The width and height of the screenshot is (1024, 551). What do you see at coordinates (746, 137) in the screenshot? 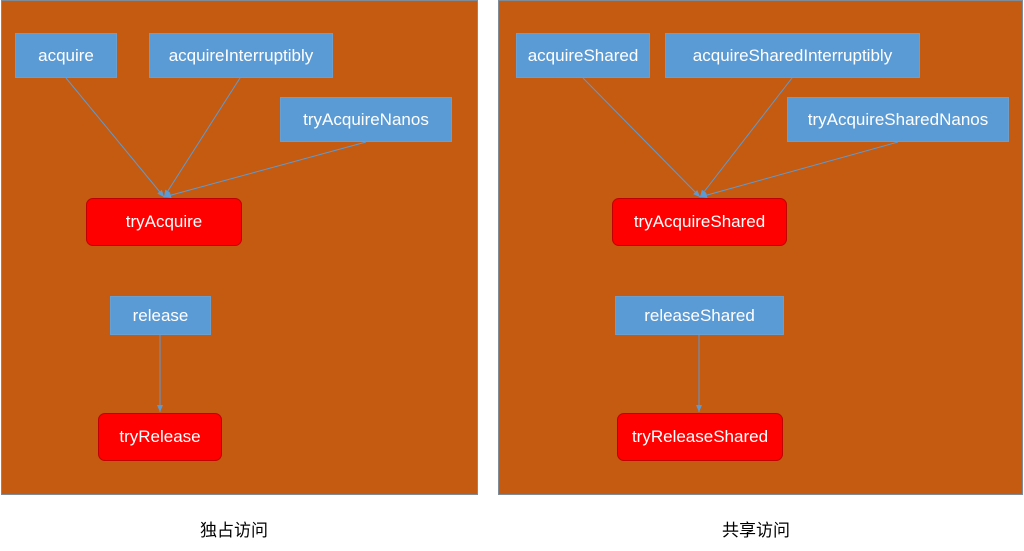
I see `arrow-acquire-shared-interruptibly-to-try-acquire-shared` at bounding box center [746, 137].